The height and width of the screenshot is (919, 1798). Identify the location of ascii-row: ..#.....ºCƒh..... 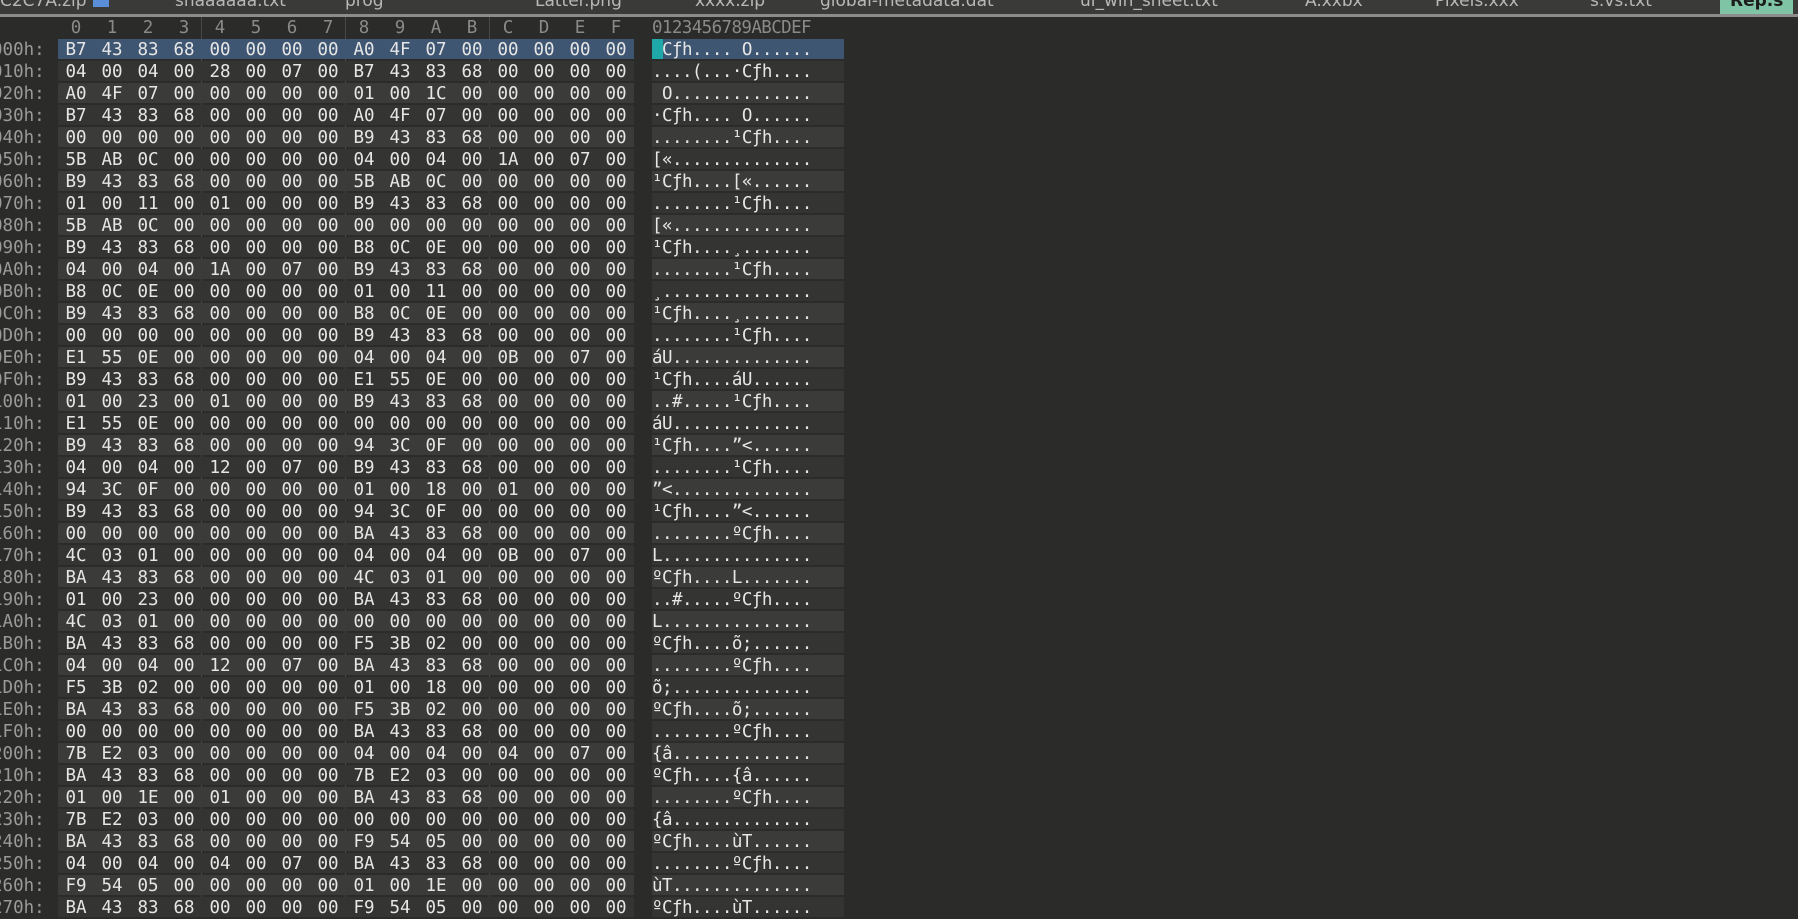
(748, 599).